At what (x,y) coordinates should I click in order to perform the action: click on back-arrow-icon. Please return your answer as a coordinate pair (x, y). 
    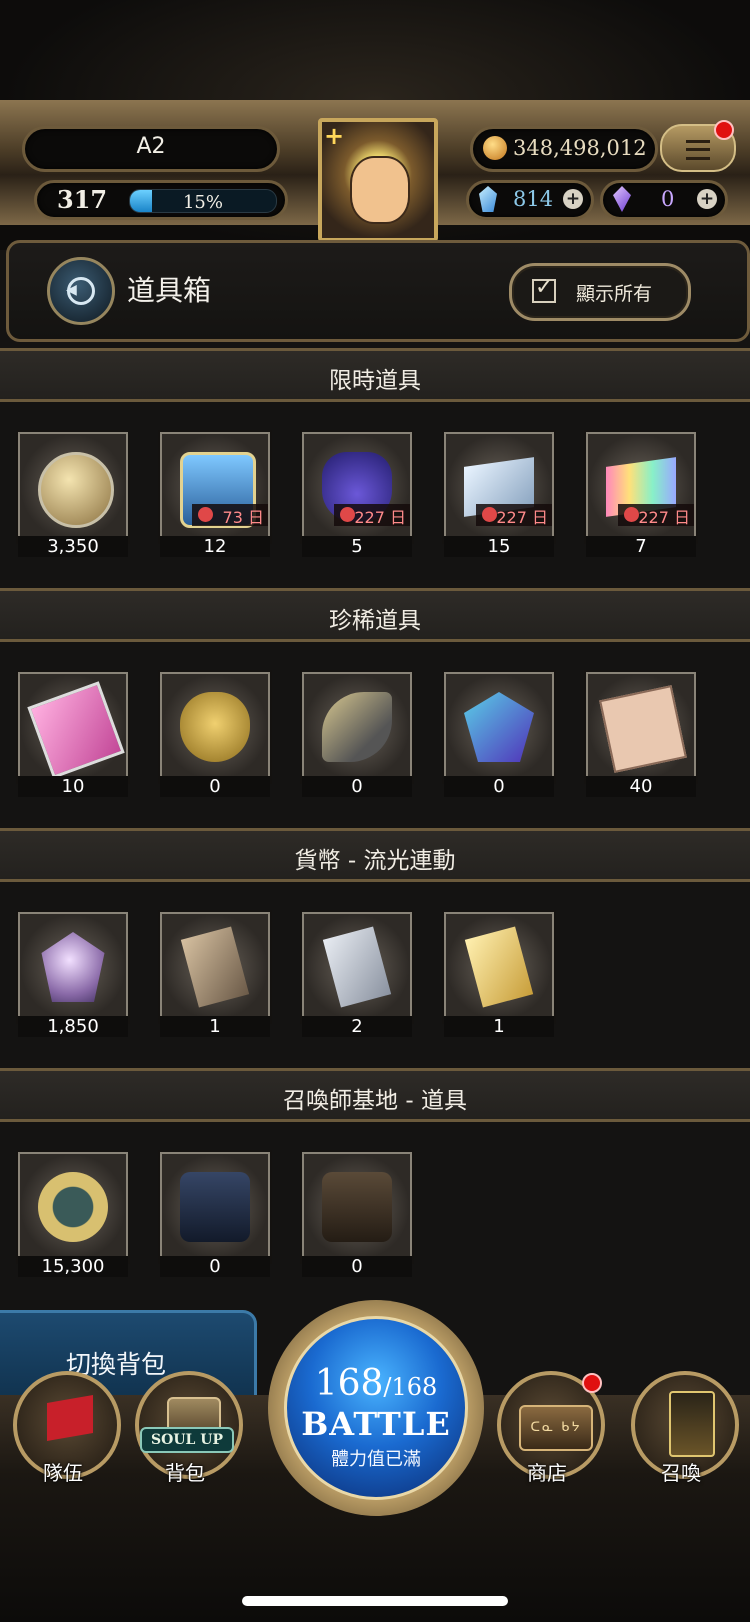
    Looking at the image, I should click on (80, 291).